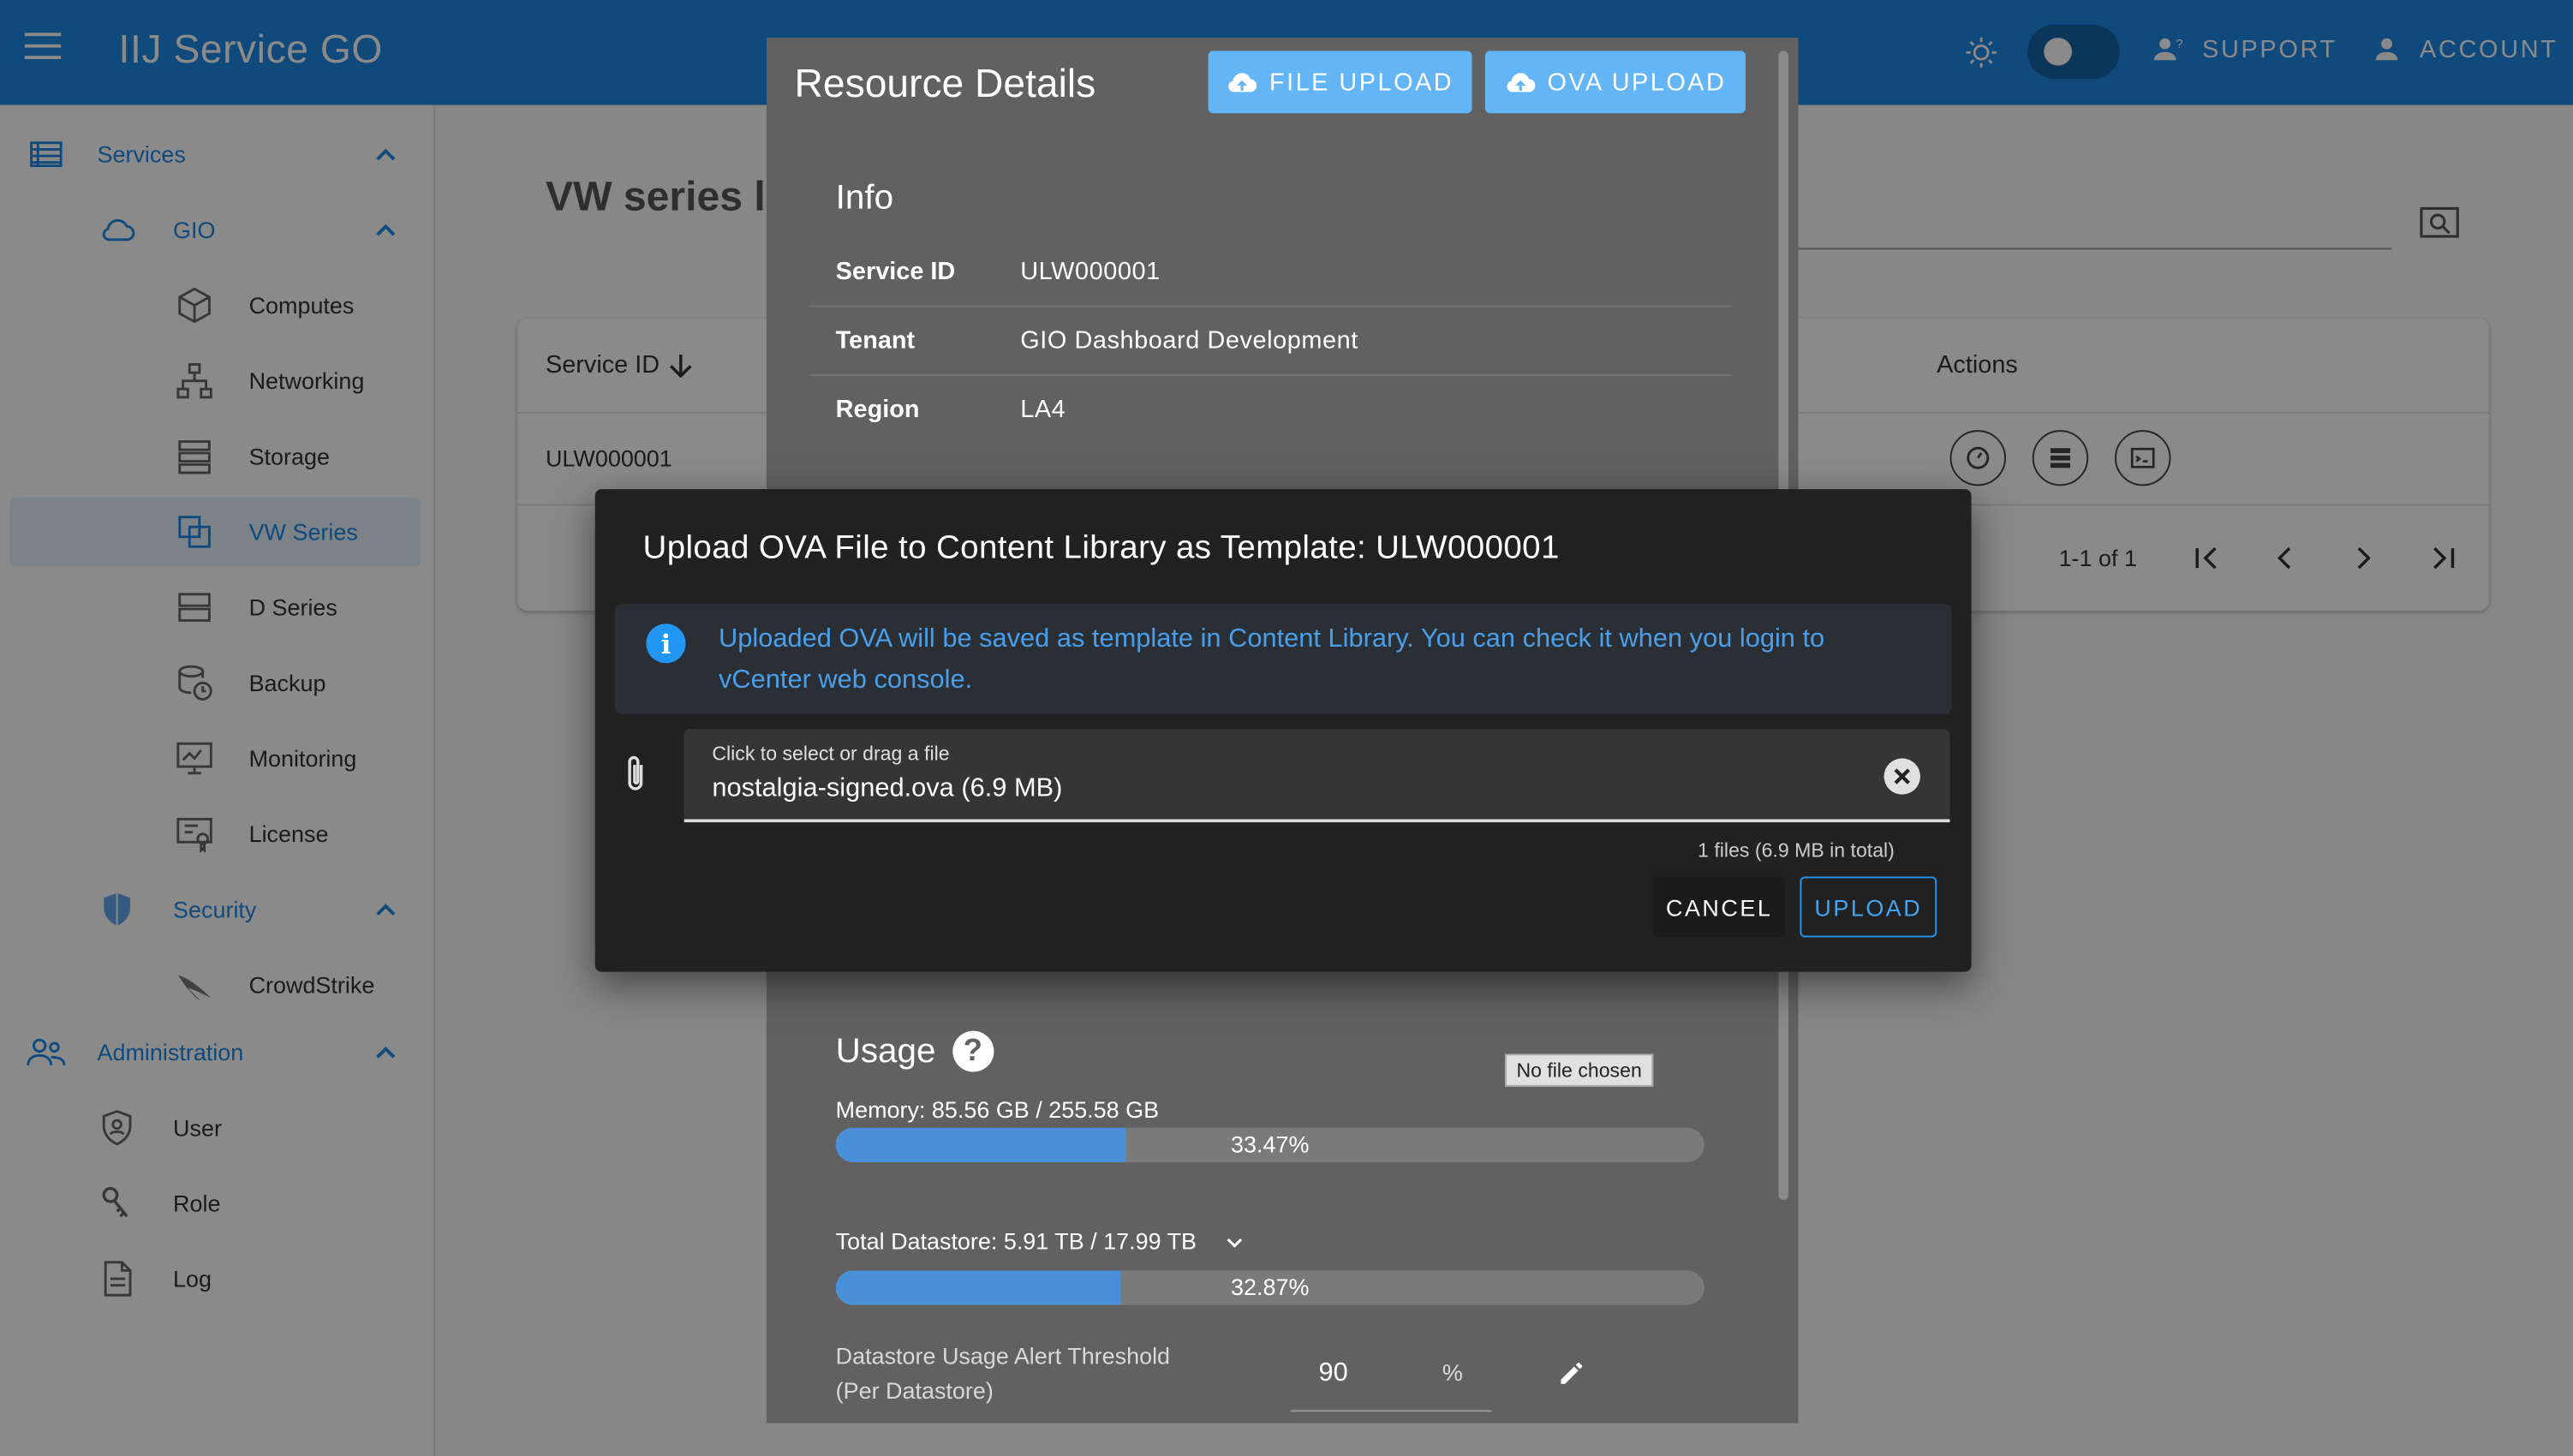 This screenshot has height=1456, width=2573. I want to click on edit-pencil-icon, so click(1573, 1372).